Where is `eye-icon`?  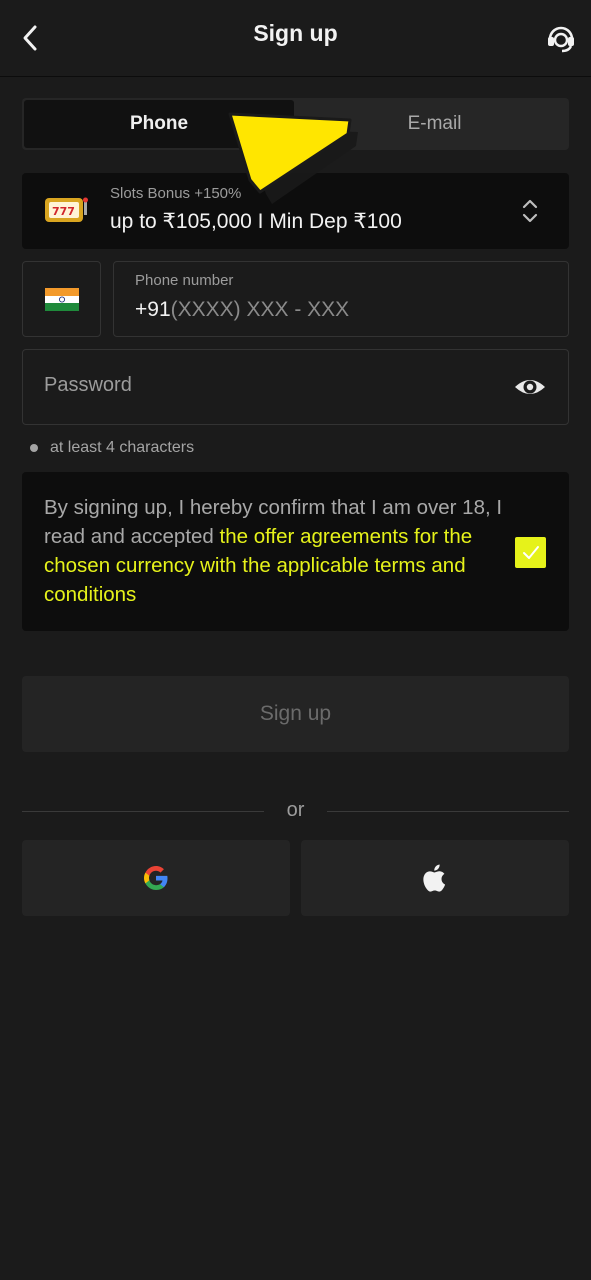 eye-icon is located at coordinates (530, 387).